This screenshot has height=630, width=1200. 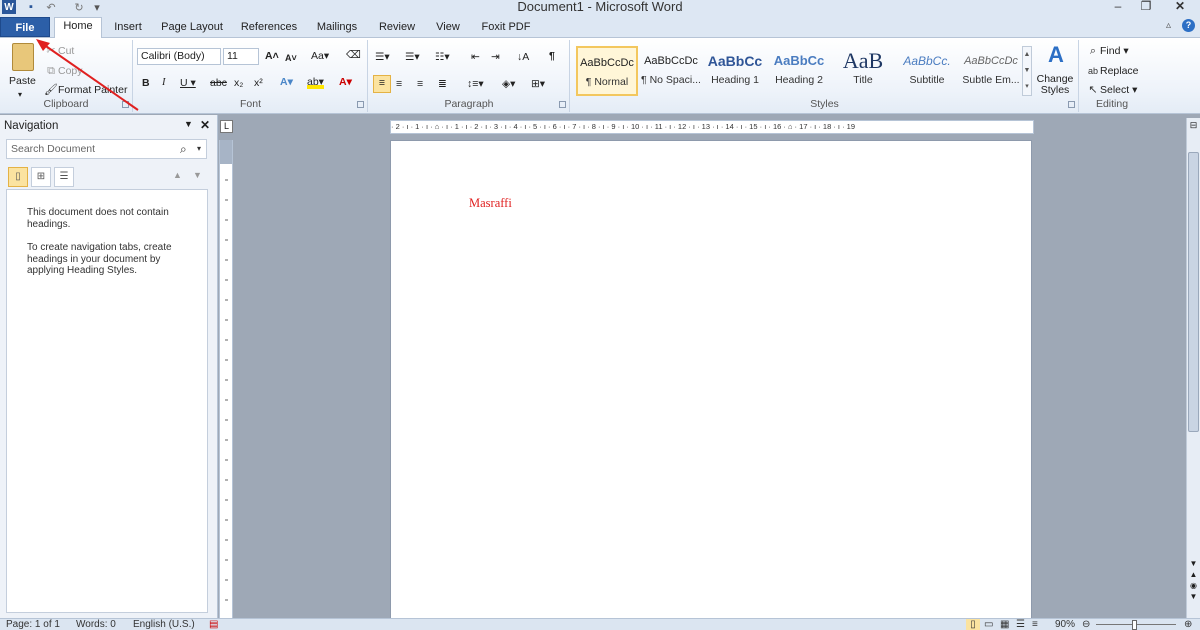 What do you see at coordinates (442, 84) in the screenshot?
I see `justify-icon: ≣` at bounding box center [442, 84].